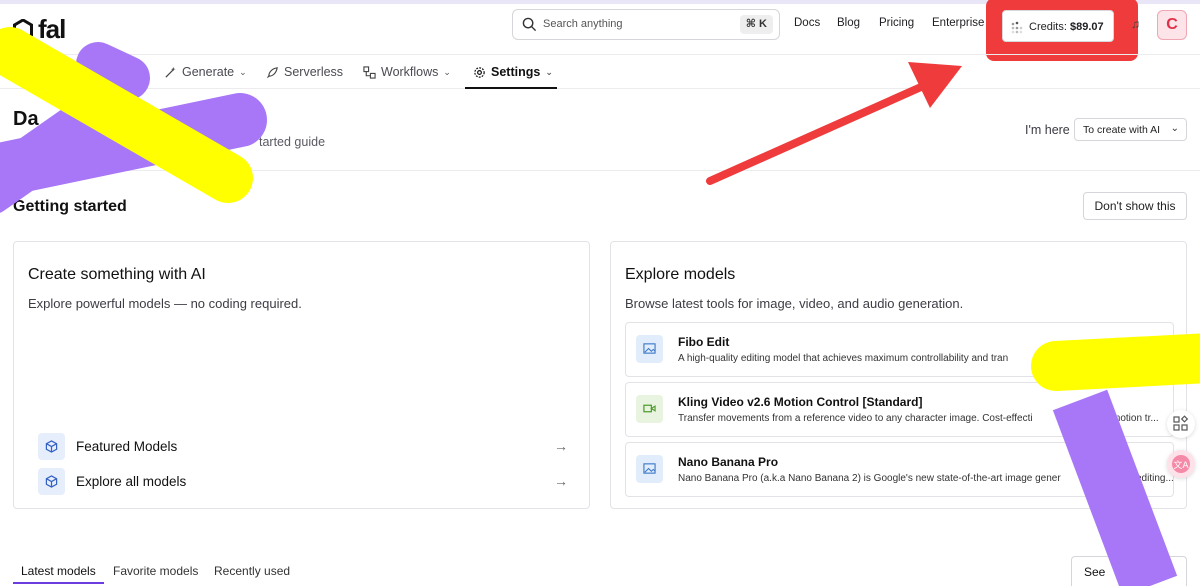  What do you see at coordinates (123, 72) in the screenshot?
I see `nav-explore-label: Explore` at bounding box center [123, 72].